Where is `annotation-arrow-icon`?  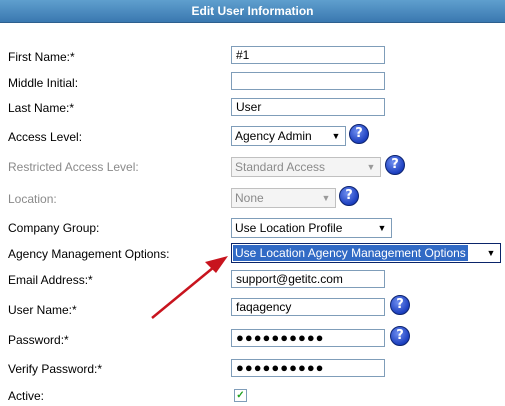
annotation-arrow-icon is located at coordinates (189, 287).